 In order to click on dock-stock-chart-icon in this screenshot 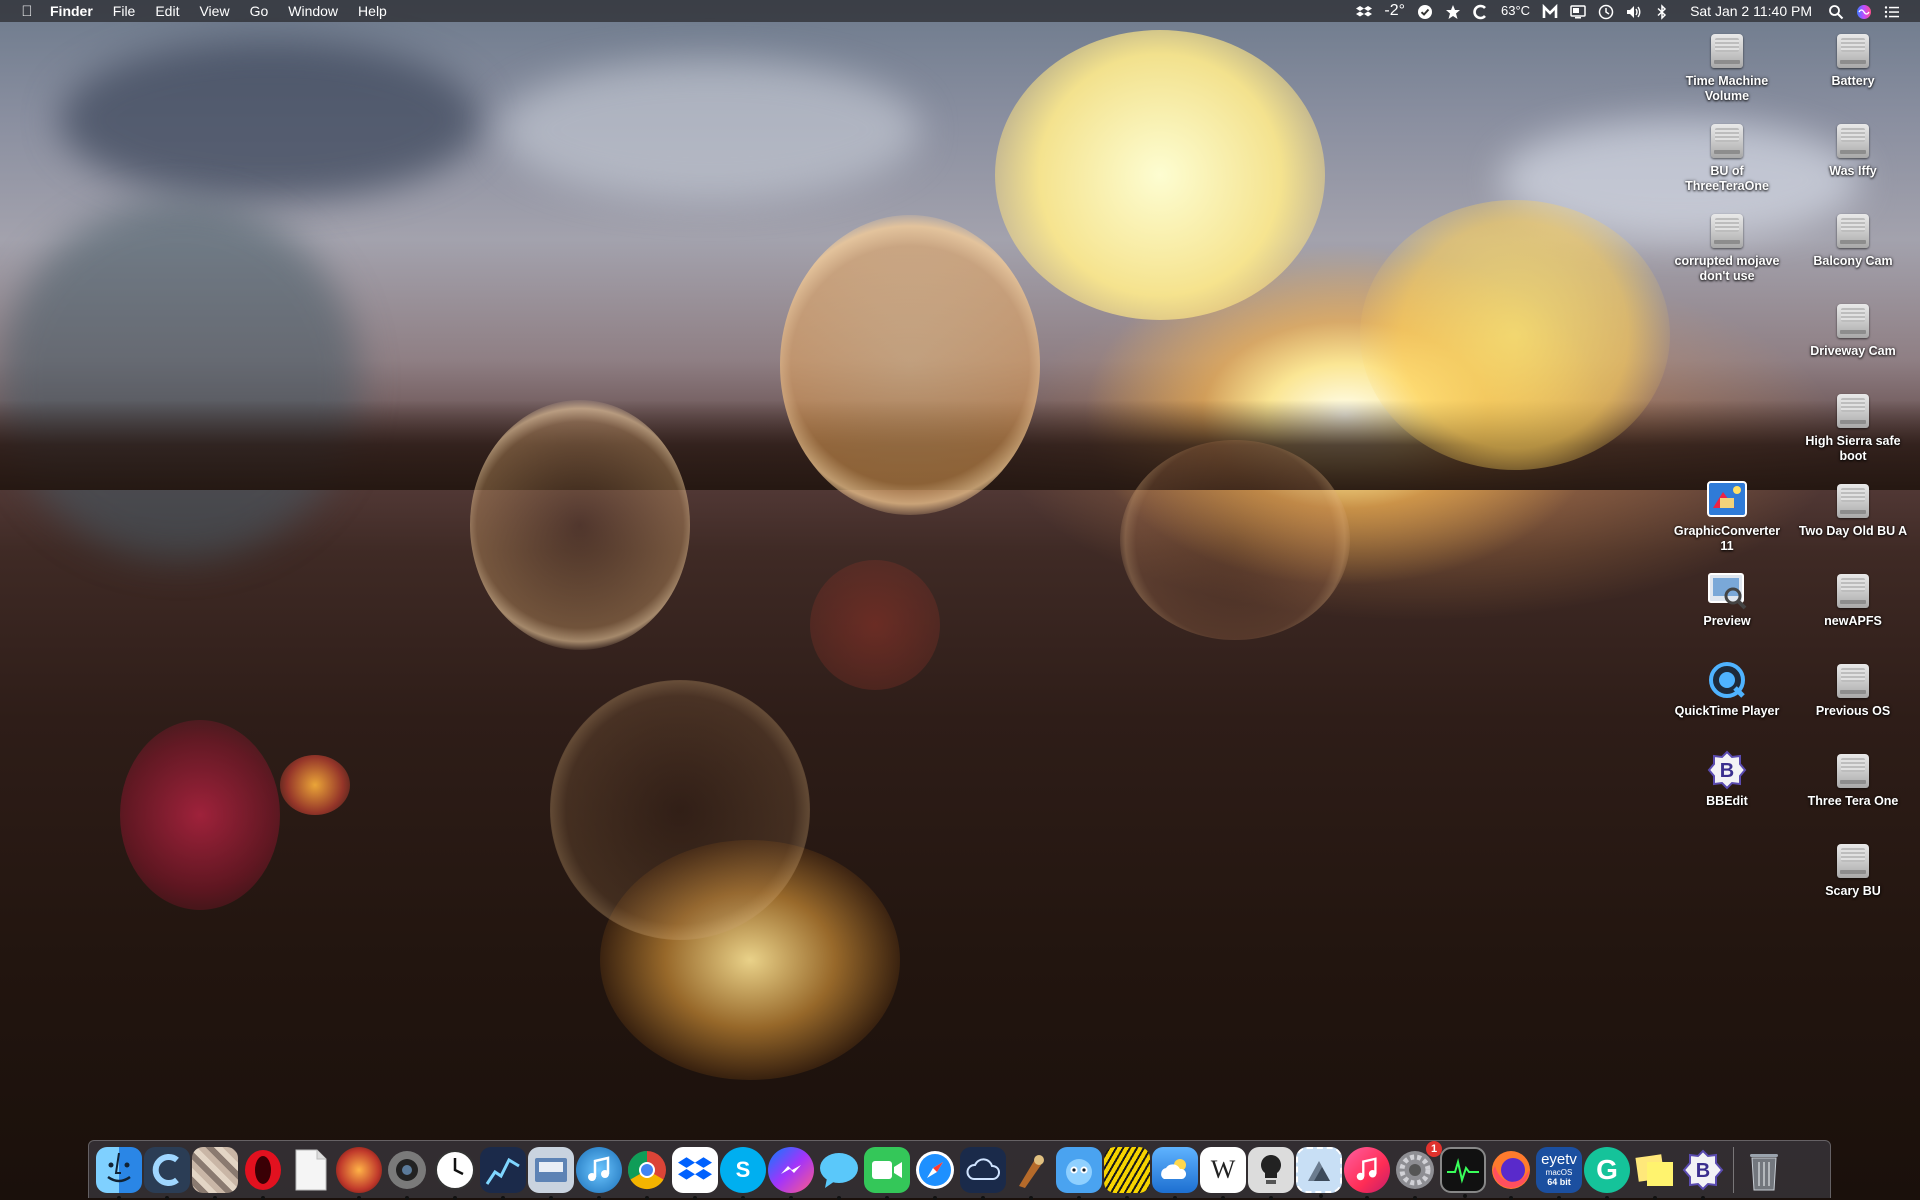, I will do `click(503, 1173)`.